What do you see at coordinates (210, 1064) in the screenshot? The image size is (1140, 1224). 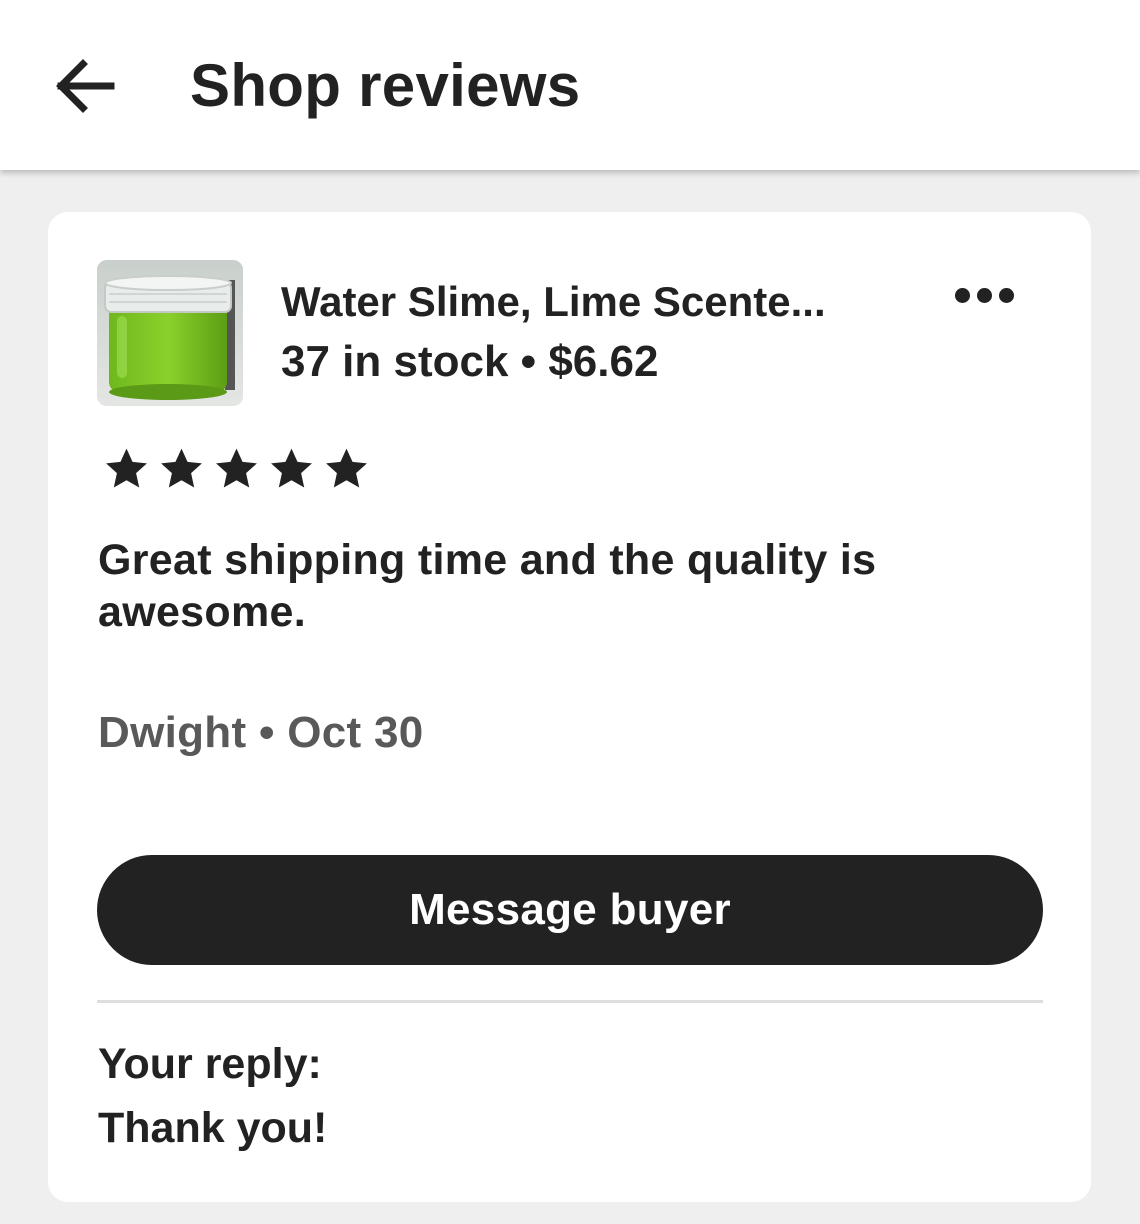 I see `reply-label: Your reply:` at bounding box center [210, 1064].